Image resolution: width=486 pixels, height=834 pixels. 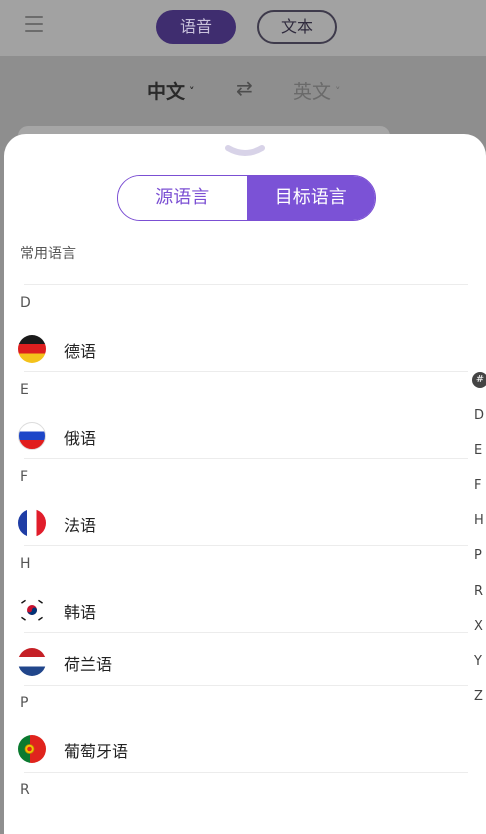 I want to click on index-item-d: D, so click(x=479, y=415).